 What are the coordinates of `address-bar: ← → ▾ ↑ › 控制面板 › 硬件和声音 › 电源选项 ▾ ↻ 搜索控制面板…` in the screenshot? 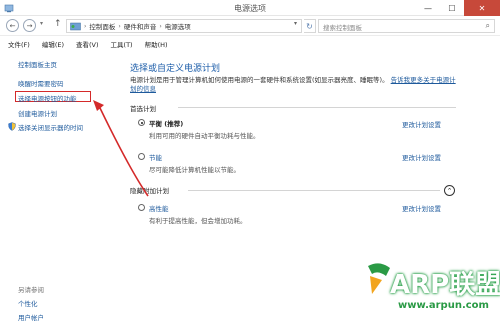 It's located at (250, 26).